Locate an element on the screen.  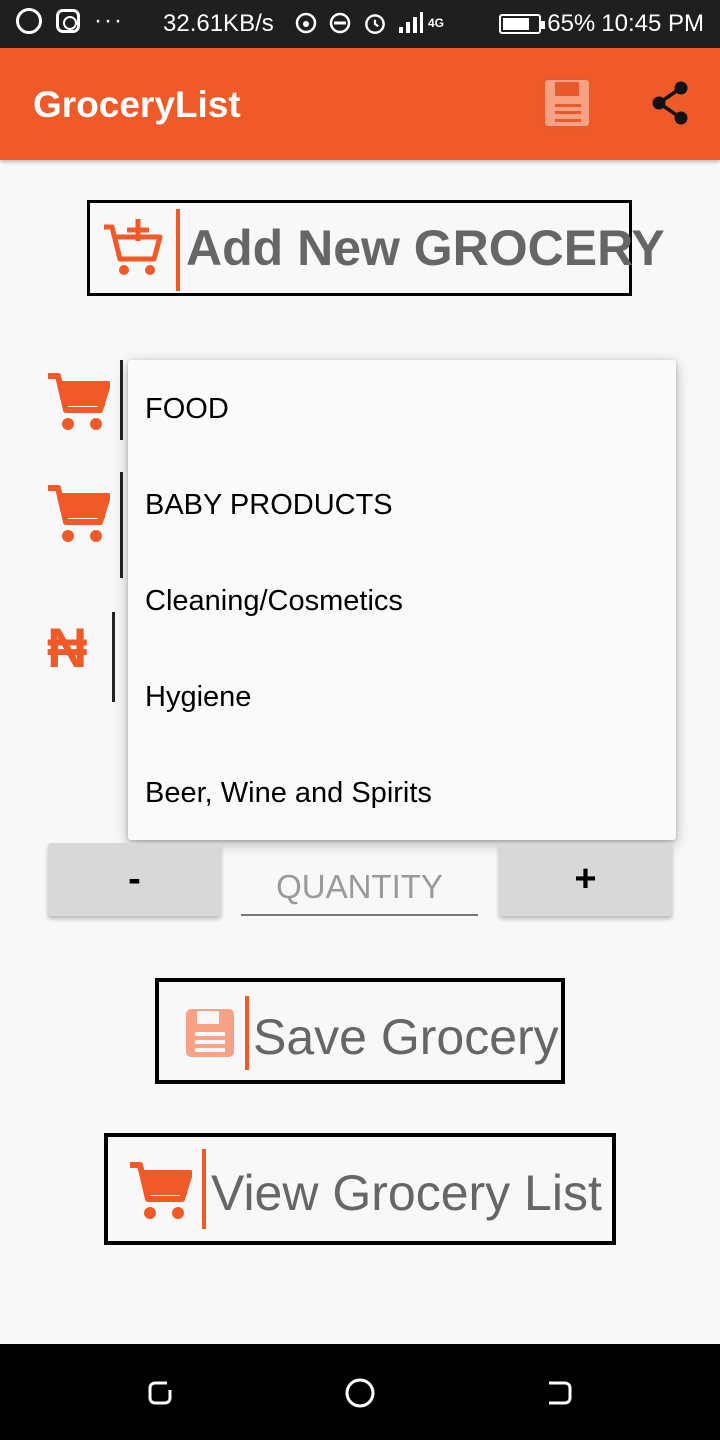
status-bar: ··· 32.61KB/s 4G 65% 10:45 PM is located at coordinates (360, 24).